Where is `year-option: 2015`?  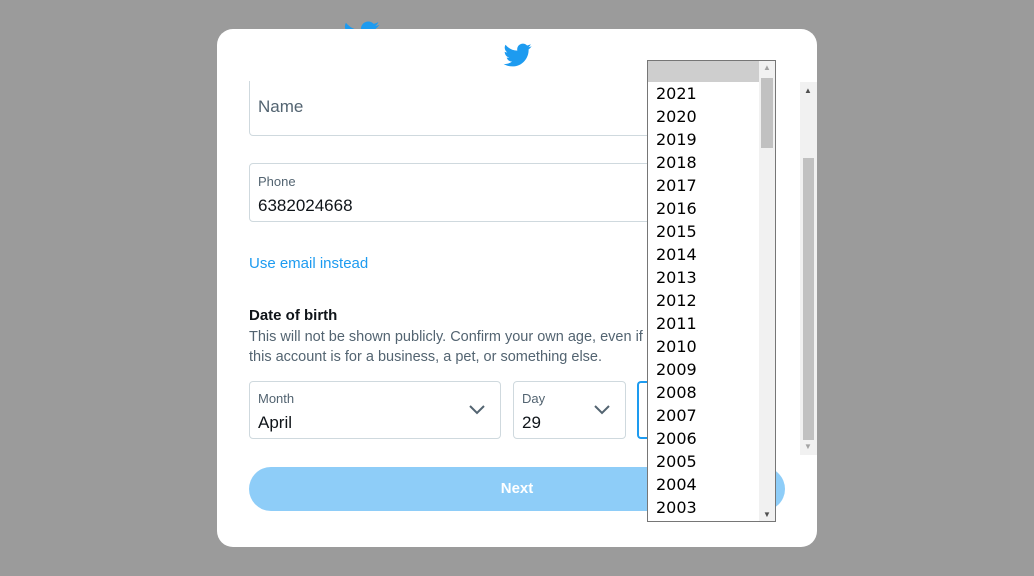 year-option: 2015 is located at coordinates (703, 231).